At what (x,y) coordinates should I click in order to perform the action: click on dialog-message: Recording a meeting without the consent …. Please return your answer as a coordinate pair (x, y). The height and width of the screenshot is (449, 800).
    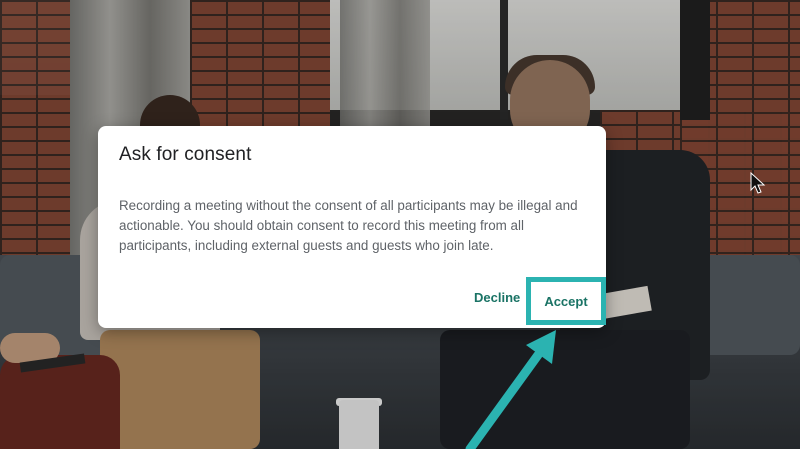
    Looking at the image, I should click on (348, 225).